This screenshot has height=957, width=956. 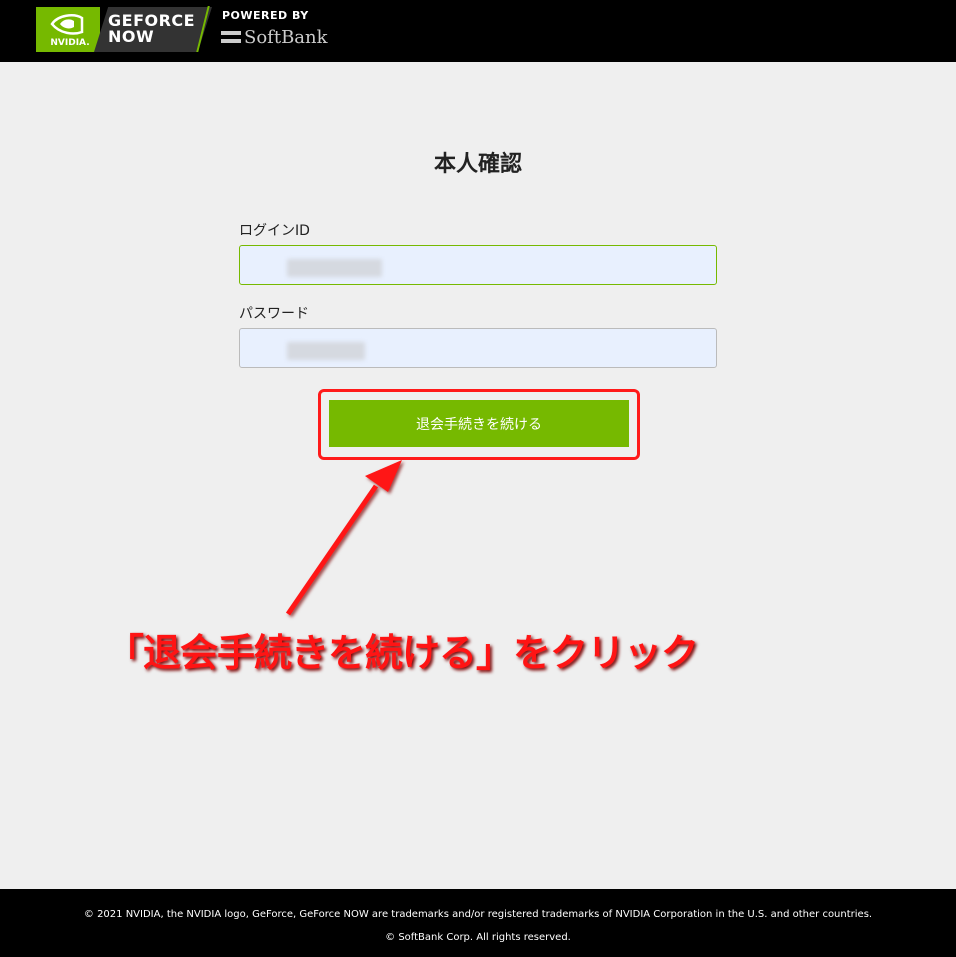 What do you see at coordinates (478, 348) in the screenshot?
I see `password-input` at bounding box center [478, 348].